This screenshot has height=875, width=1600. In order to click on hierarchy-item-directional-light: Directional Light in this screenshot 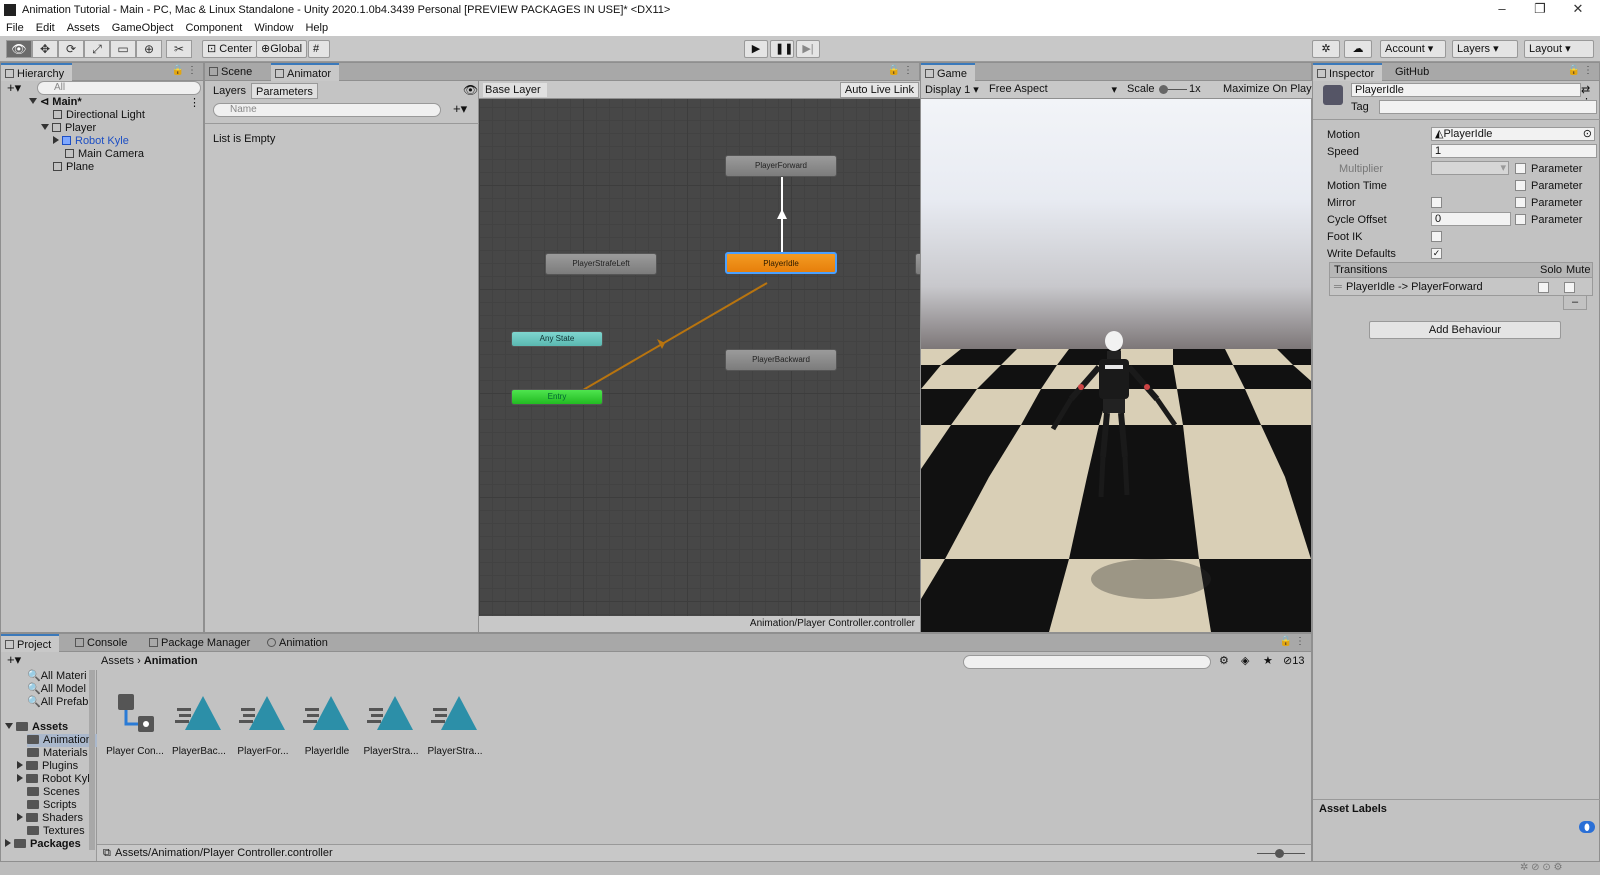, I will do `click(99, 115)`.